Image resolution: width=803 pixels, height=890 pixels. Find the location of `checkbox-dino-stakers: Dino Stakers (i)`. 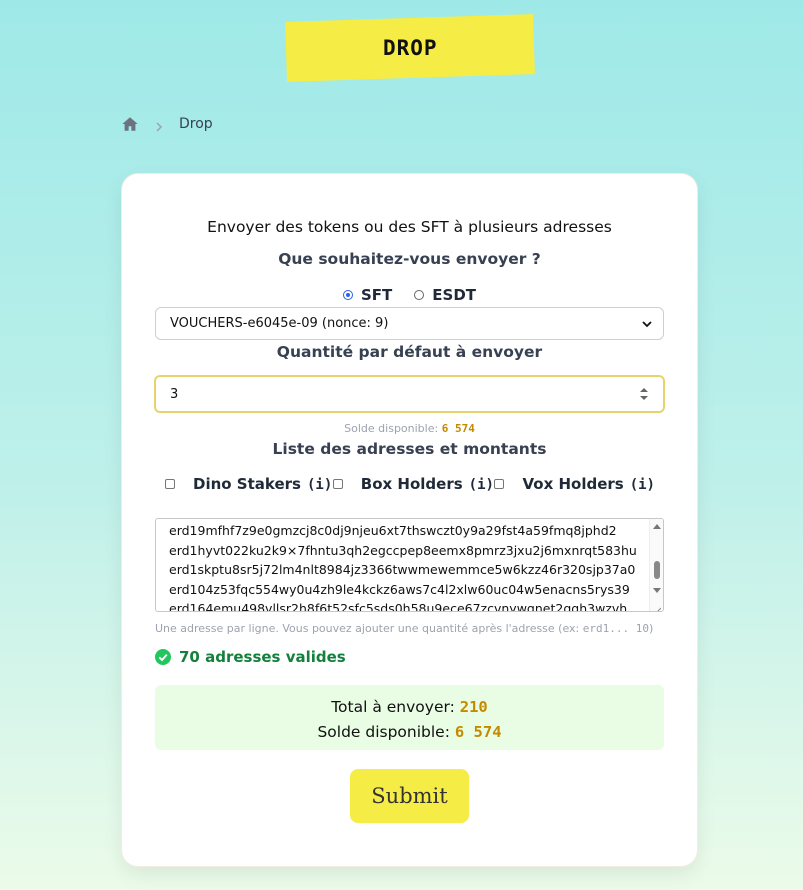

checkbox-dino-stakers: Dino Stakers (i) is located at coordinates (248, 484).